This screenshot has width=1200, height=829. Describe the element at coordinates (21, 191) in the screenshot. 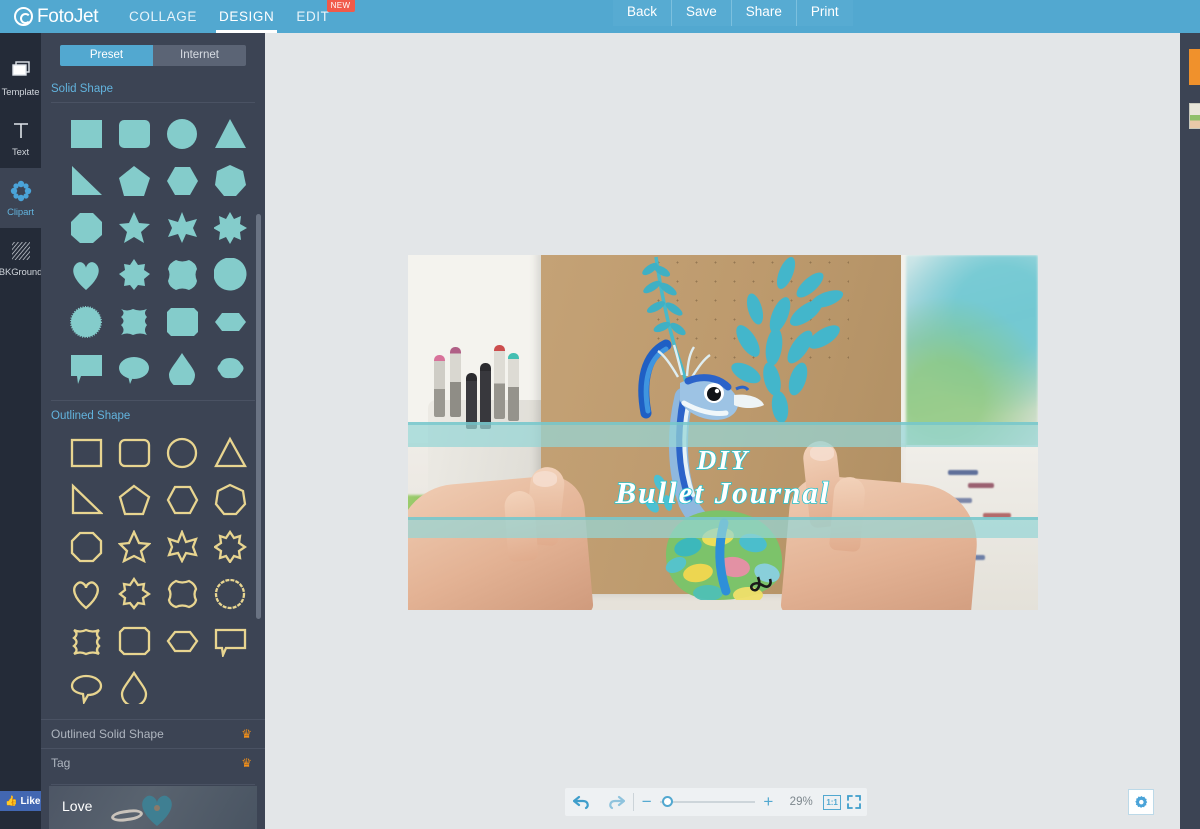

I see `gear-flower-icon` at that location.